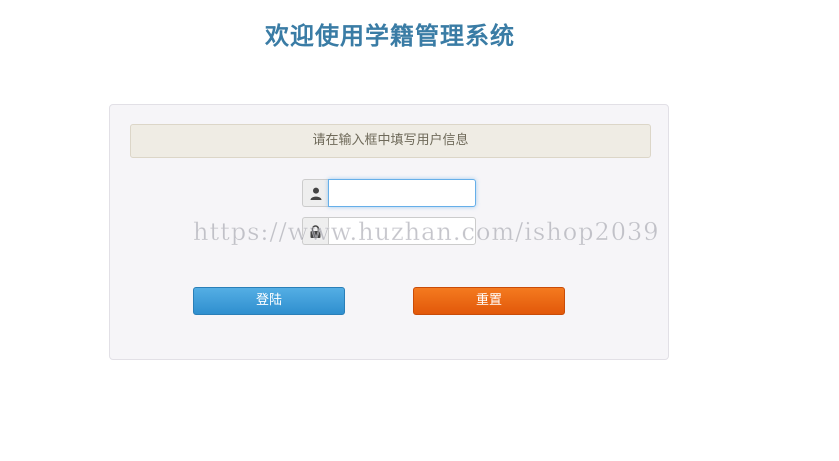 Image resolution: width=839 pixels, height=461 pixels. I want to click on reset-button: 重置, so click(489, 301).